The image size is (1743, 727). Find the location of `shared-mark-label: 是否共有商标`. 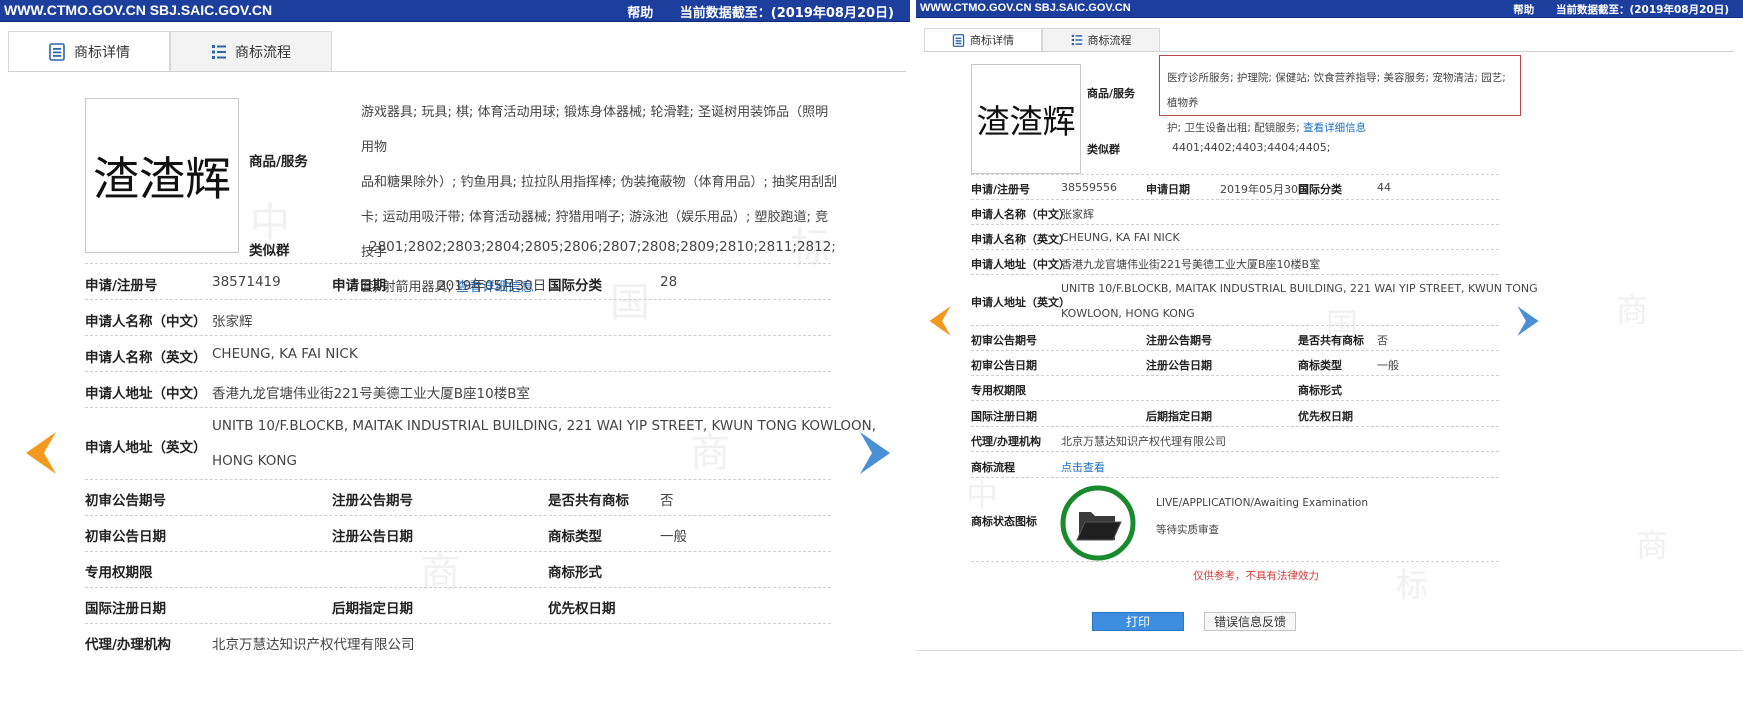

shared-mark-label: 是否共有商标 is located at coordinates (588, 501).